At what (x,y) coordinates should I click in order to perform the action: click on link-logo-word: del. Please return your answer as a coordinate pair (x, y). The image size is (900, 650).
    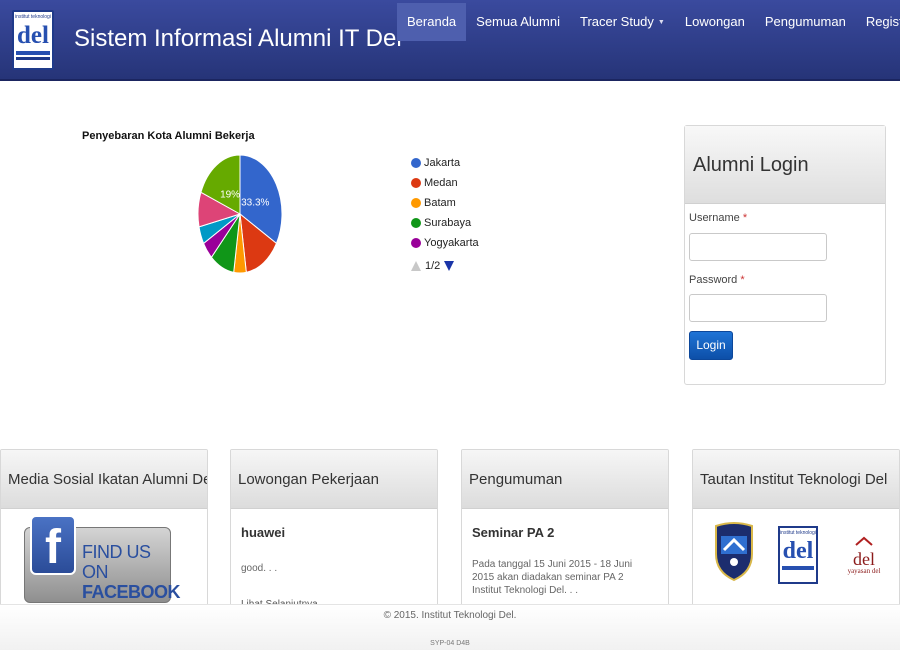
    Looking at the image, I should click on (798, 551).